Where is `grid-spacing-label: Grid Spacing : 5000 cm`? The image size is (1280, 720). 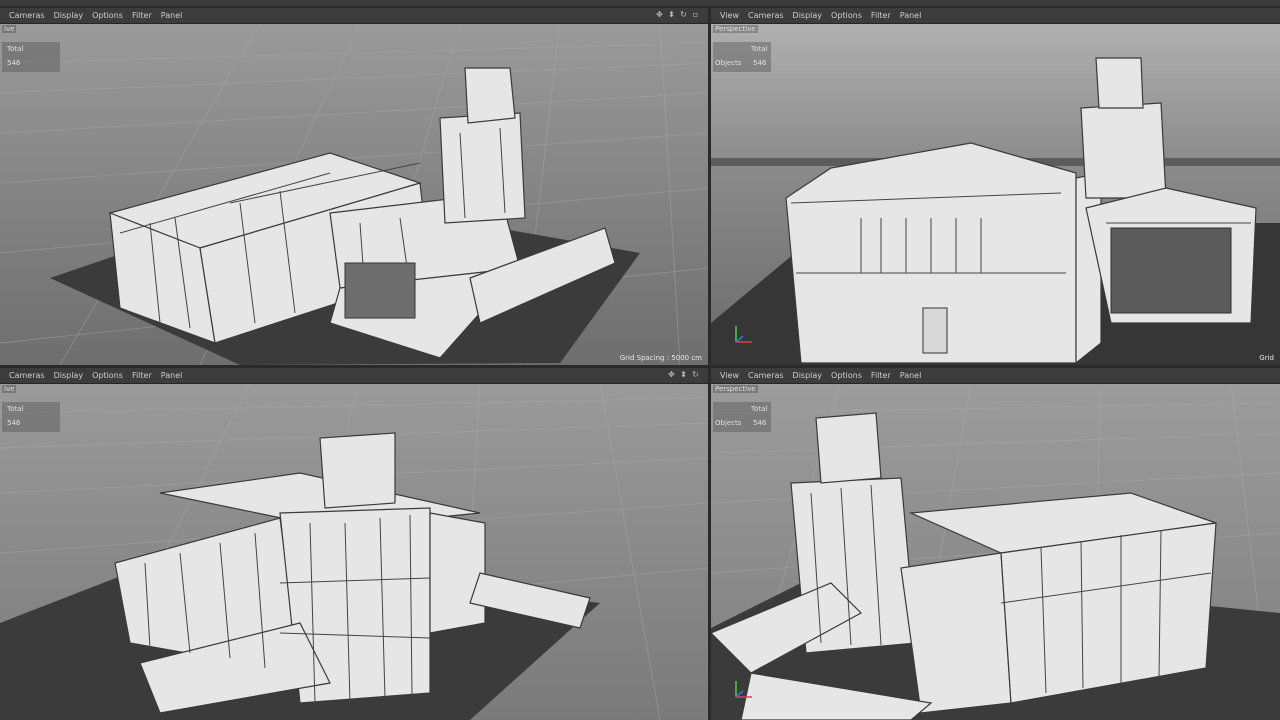
grid-spacing-label: Grid Spacing : 5000 cm is located at coordinates (660, 358).